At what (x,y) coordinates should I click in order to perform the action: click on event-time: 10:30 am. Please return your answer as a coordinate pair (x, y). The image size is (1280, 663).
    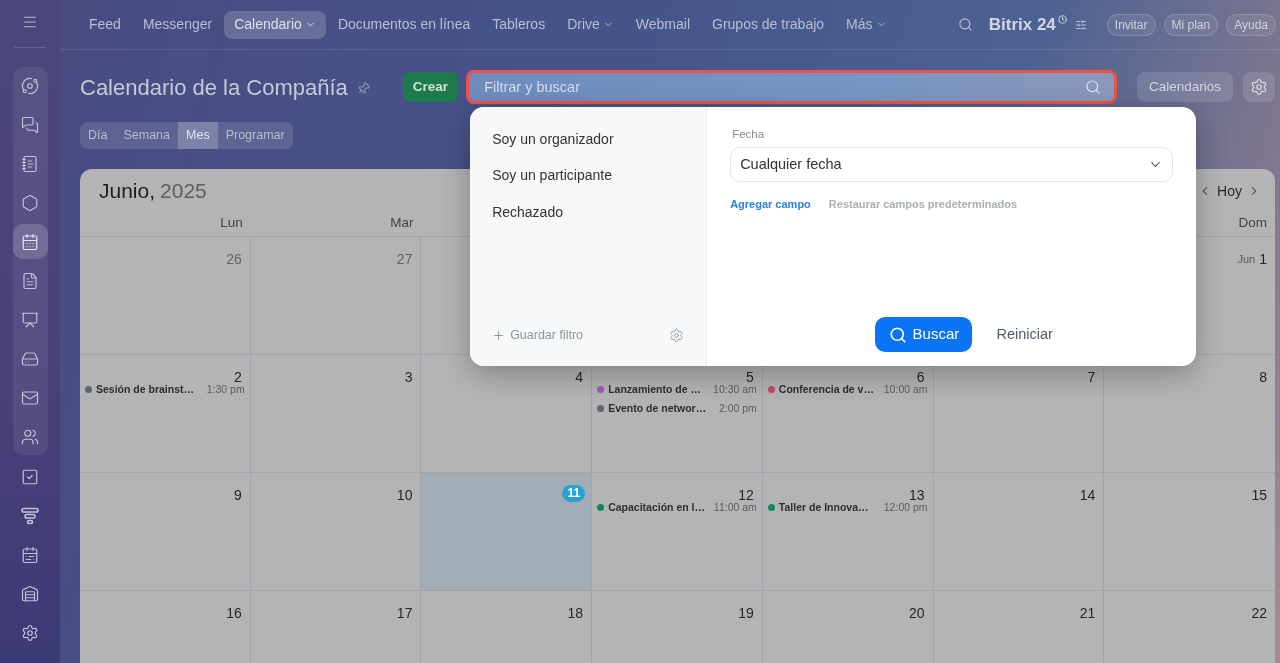
    Looking at the image, I should click on (734, 389).